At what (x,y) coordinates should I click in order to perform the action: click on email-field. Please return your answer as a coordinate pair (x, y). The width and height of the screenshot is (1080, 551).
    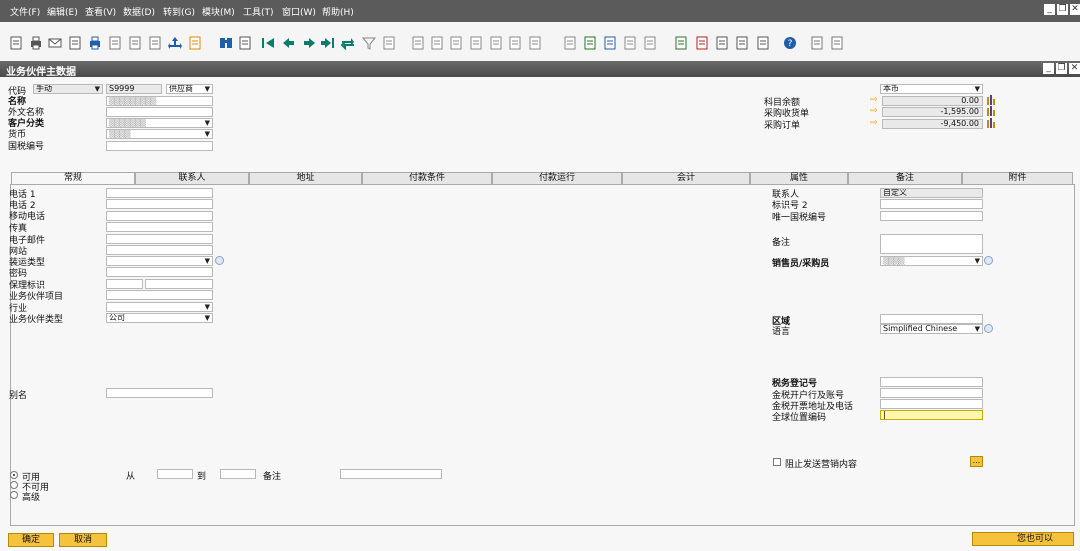
    Looking at the image, I should click on (159, 239).